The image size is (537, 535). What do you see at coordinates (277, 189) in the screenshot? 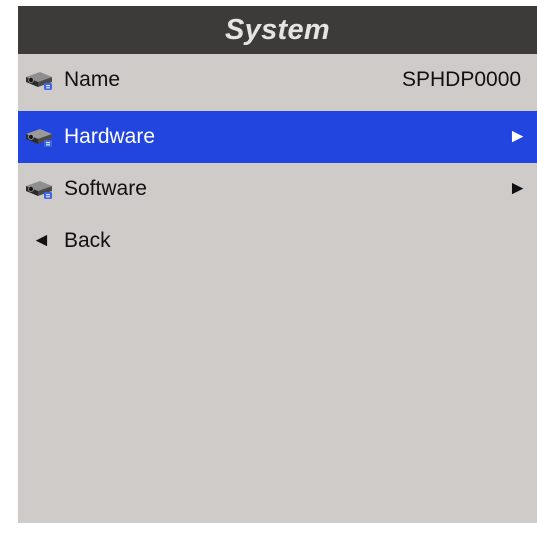
I see `menu-item-software: Software ►` at bounding box center [277, 189].